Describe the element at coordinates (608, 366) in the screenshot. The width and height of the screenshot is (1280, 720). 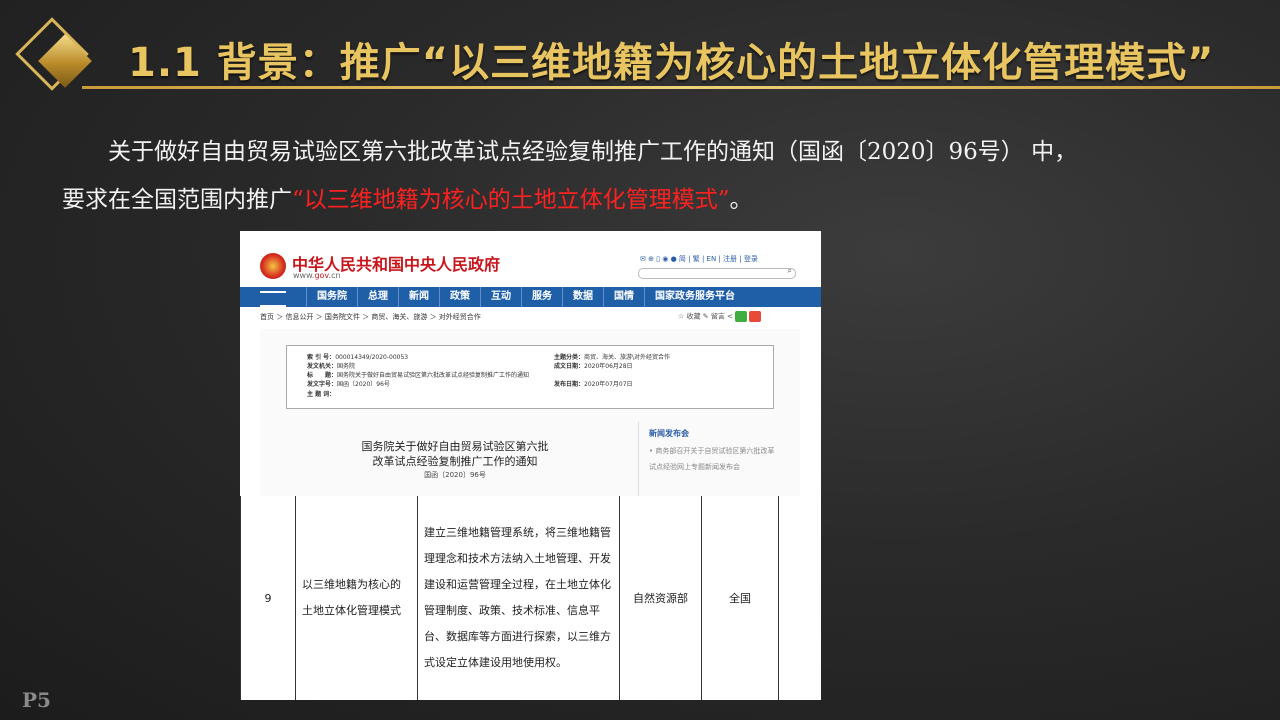
I see `meta-value: 2020年06月28日` at that location.